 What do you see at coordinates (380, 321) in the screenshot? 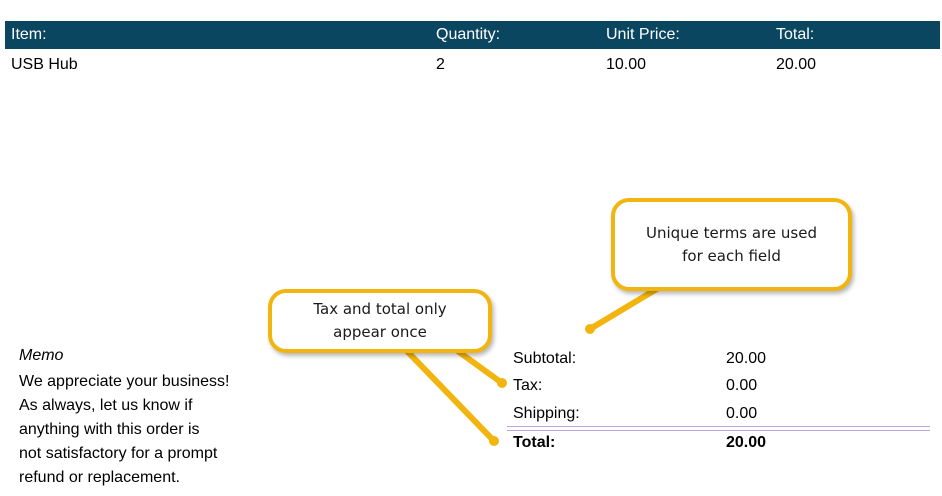
I see `callout-tax-total: Tax and total only appear once` at bounding box center [380, 321].